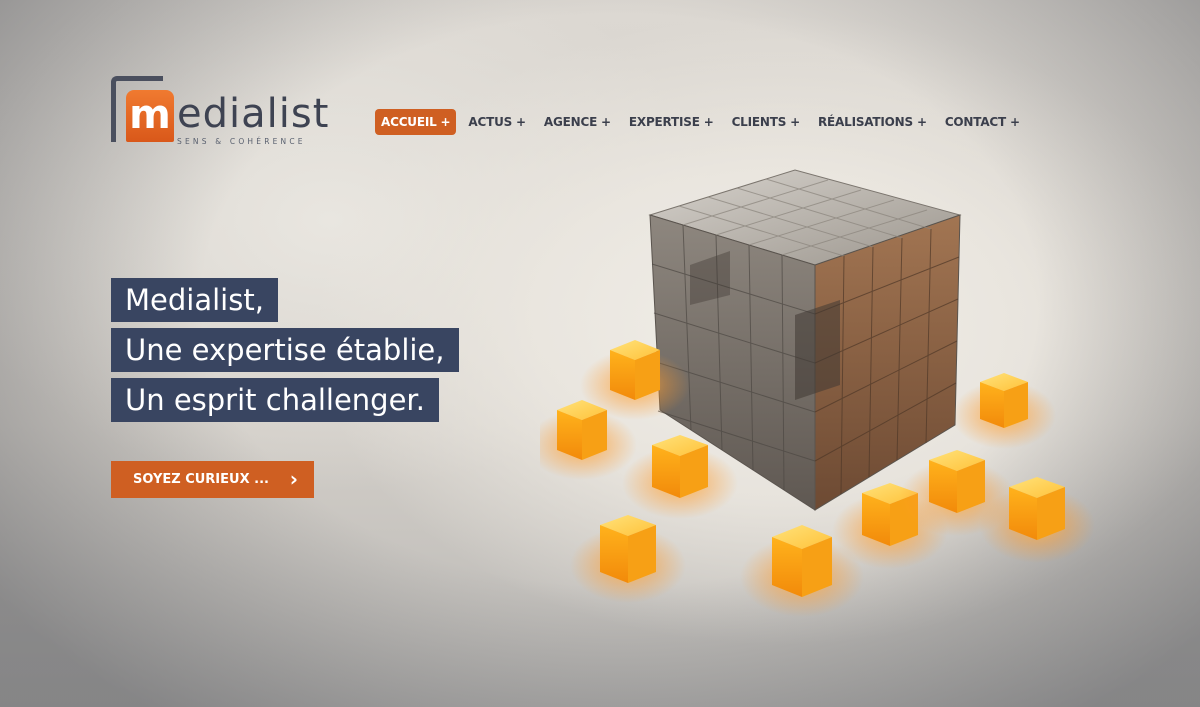 The image size is (1200, 707). I want to click on medialist-logo: m edialist SENS & COHÉRENCE, so click(226, 113).